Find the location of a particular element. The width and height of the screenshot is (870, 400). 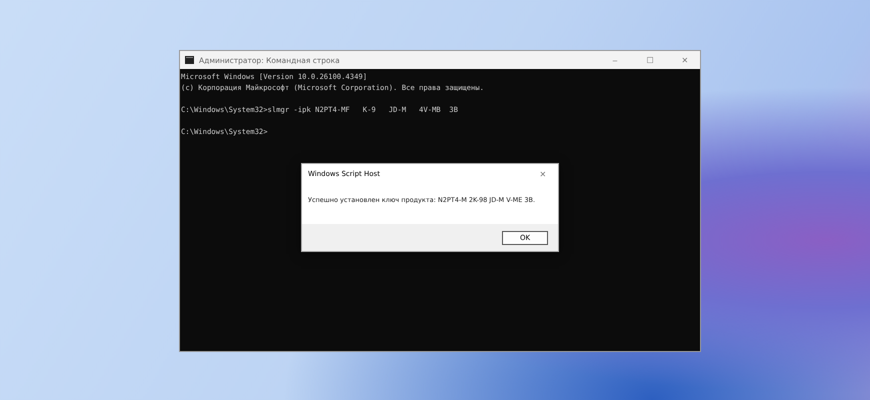

close-button: ✕ is located at coordinates (543, 174).